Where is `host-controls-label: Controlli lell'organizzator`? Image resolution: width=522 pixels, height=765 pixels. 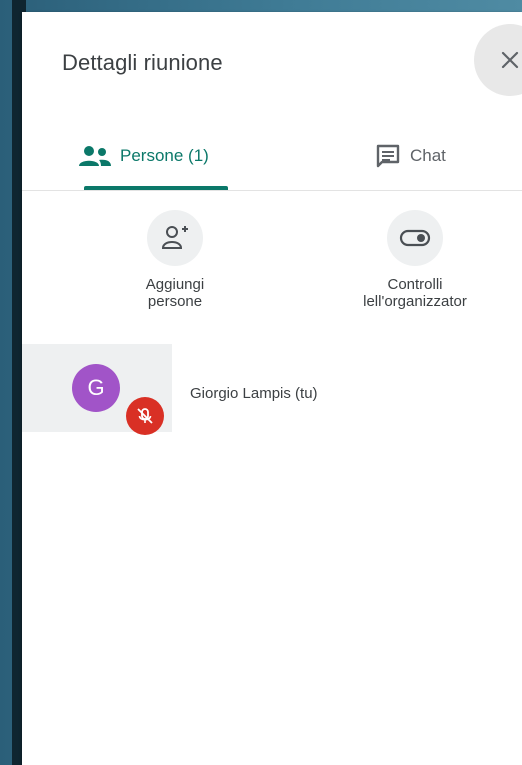
host-controls-label: Controlli lell'organizzator is located at coordinates (415, 293).